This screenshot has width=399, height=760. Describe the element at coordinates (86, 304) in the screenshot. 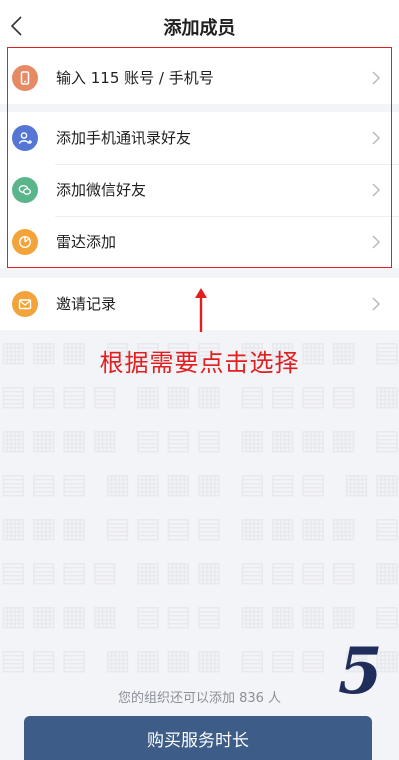

I see `invite-label: 邀请记录` at that location.